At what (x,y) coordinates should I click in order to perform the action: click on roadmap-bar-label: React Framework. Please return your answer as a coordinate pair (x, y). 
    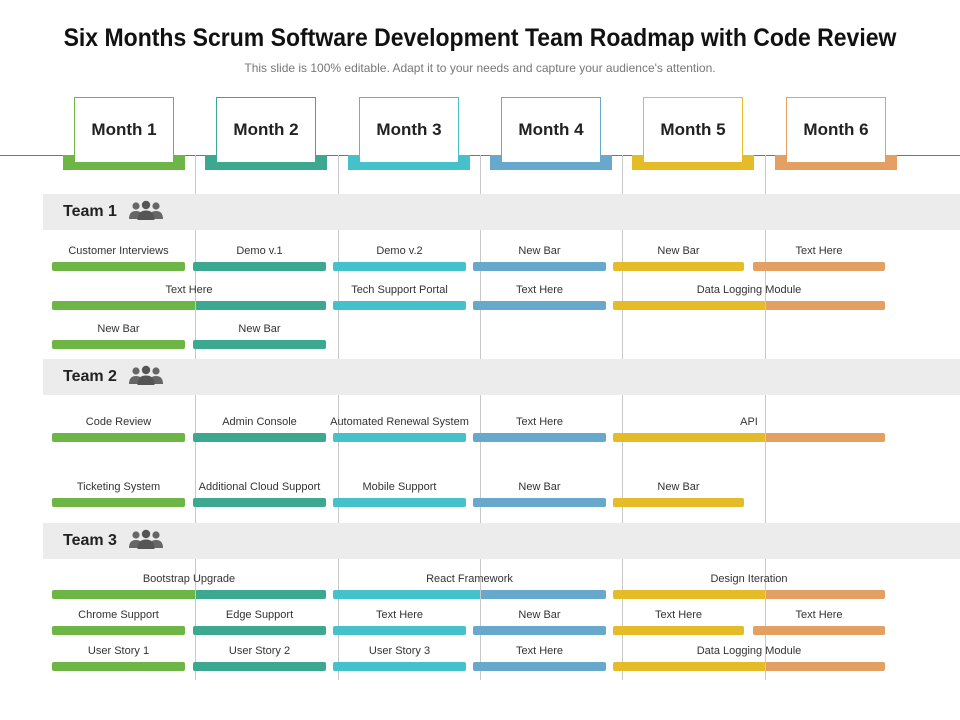
    Looking at the image, I should click on (469, 579).